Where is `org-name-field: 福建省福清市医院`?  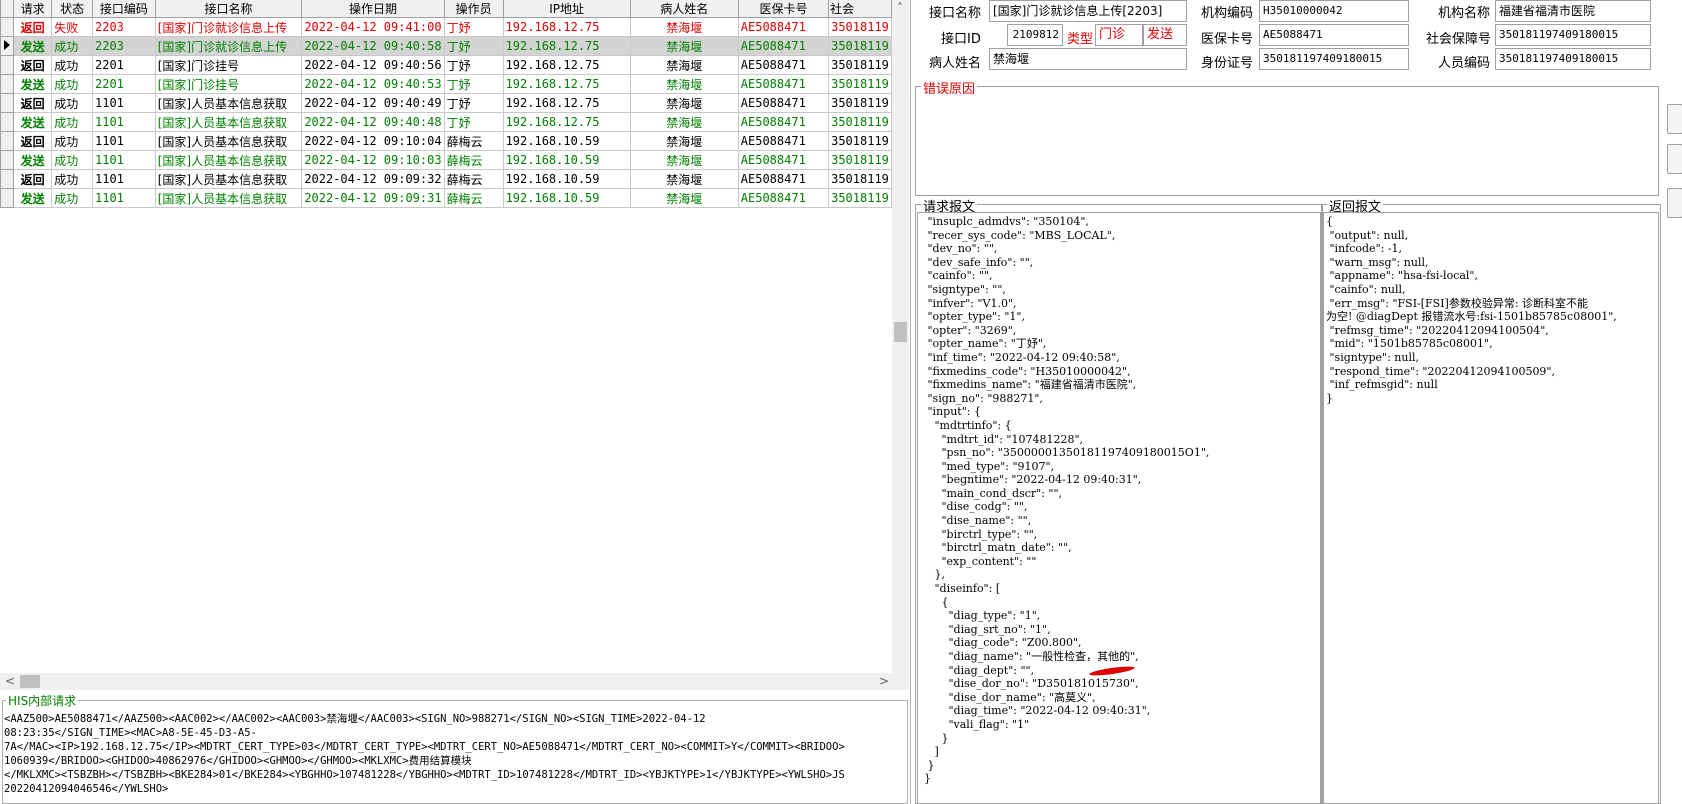 org-name-field: 福建省福清市医院 is located at coordinates (1573, 11).